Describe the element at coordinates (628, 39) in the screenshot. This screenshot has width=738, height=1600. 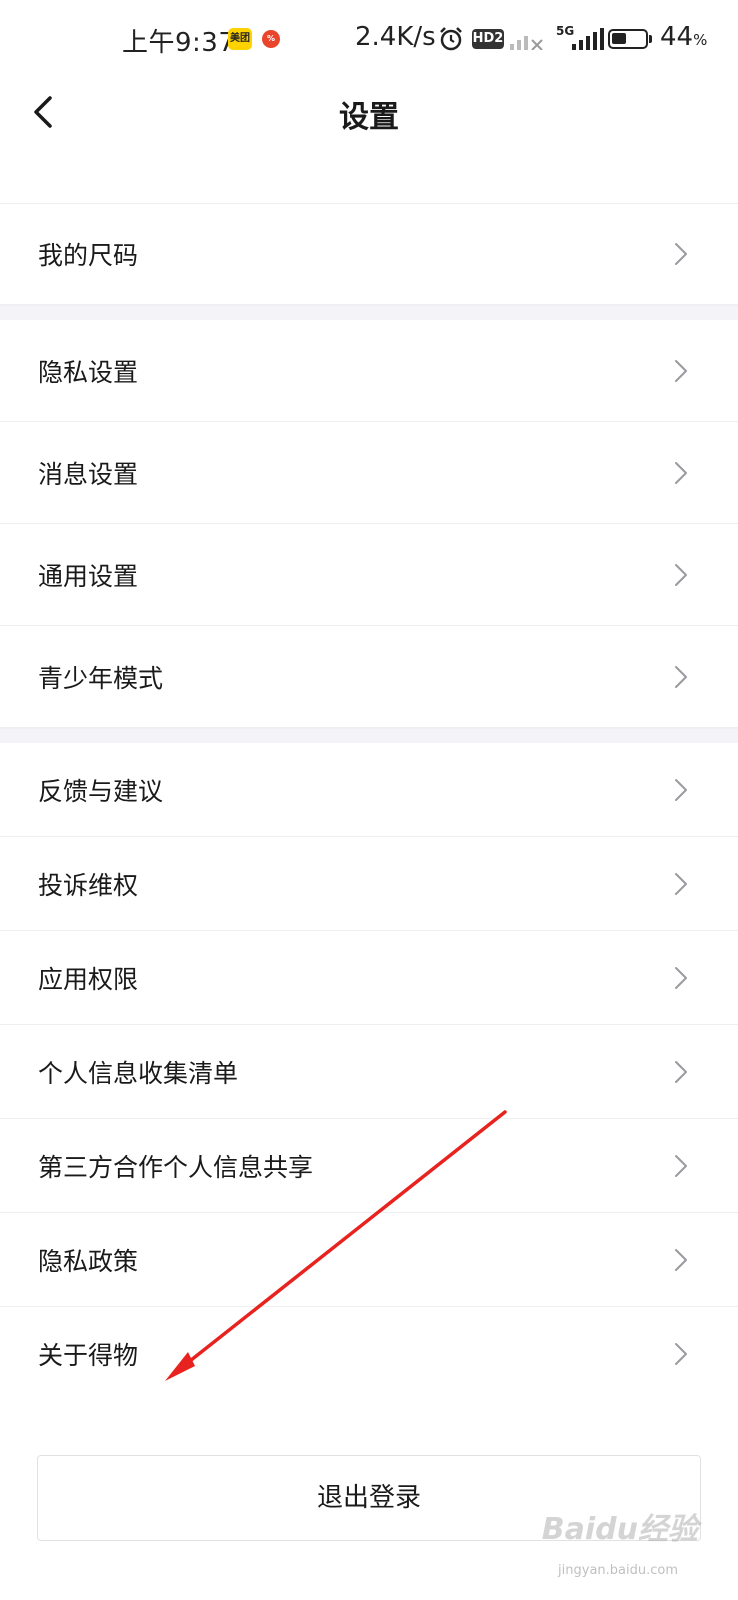
I see `battery-icon` at that location.